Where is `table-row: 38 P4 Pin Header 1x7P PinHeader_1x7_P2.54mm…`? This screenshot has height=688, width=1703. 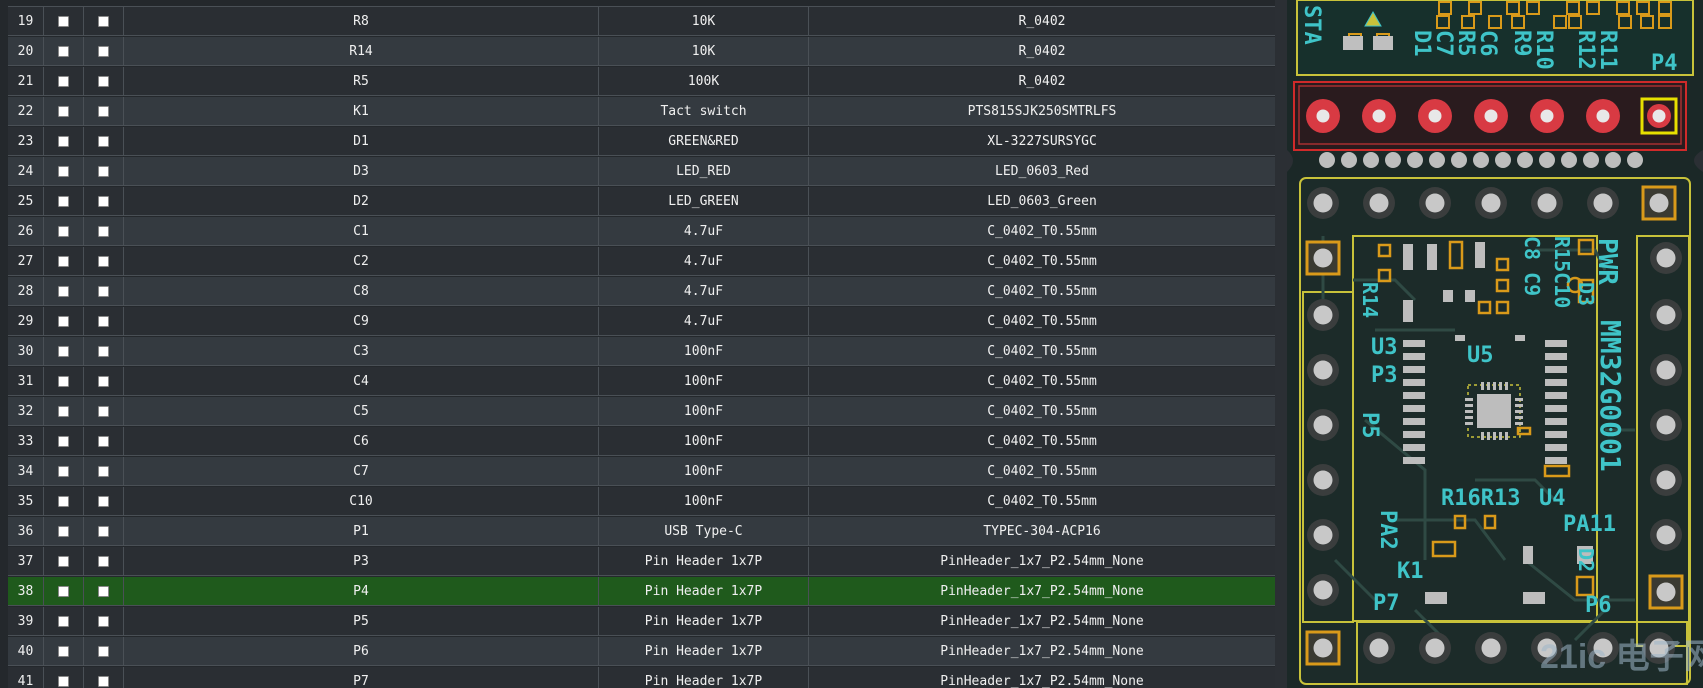
table-row: 38 P4 Pin Header 1x7P PinHeader_1x7_P2.54mm… is located at coordinates (641, 591).